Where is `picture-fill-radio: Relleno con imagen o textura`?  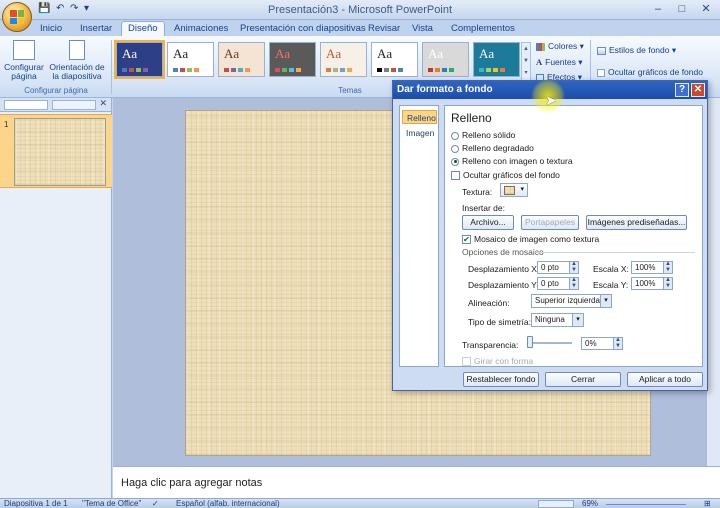
picture-fill-radio: Relleno con imagen o textura is located at coordinates (512, 161).